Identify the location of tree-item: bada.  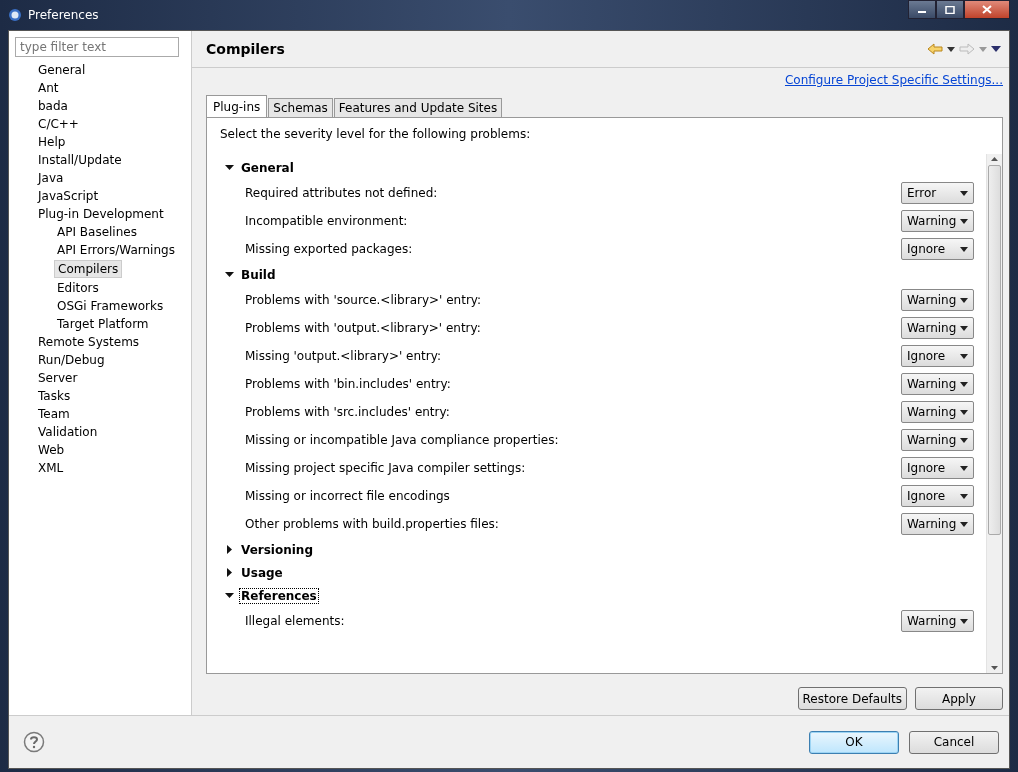
(53, 106).